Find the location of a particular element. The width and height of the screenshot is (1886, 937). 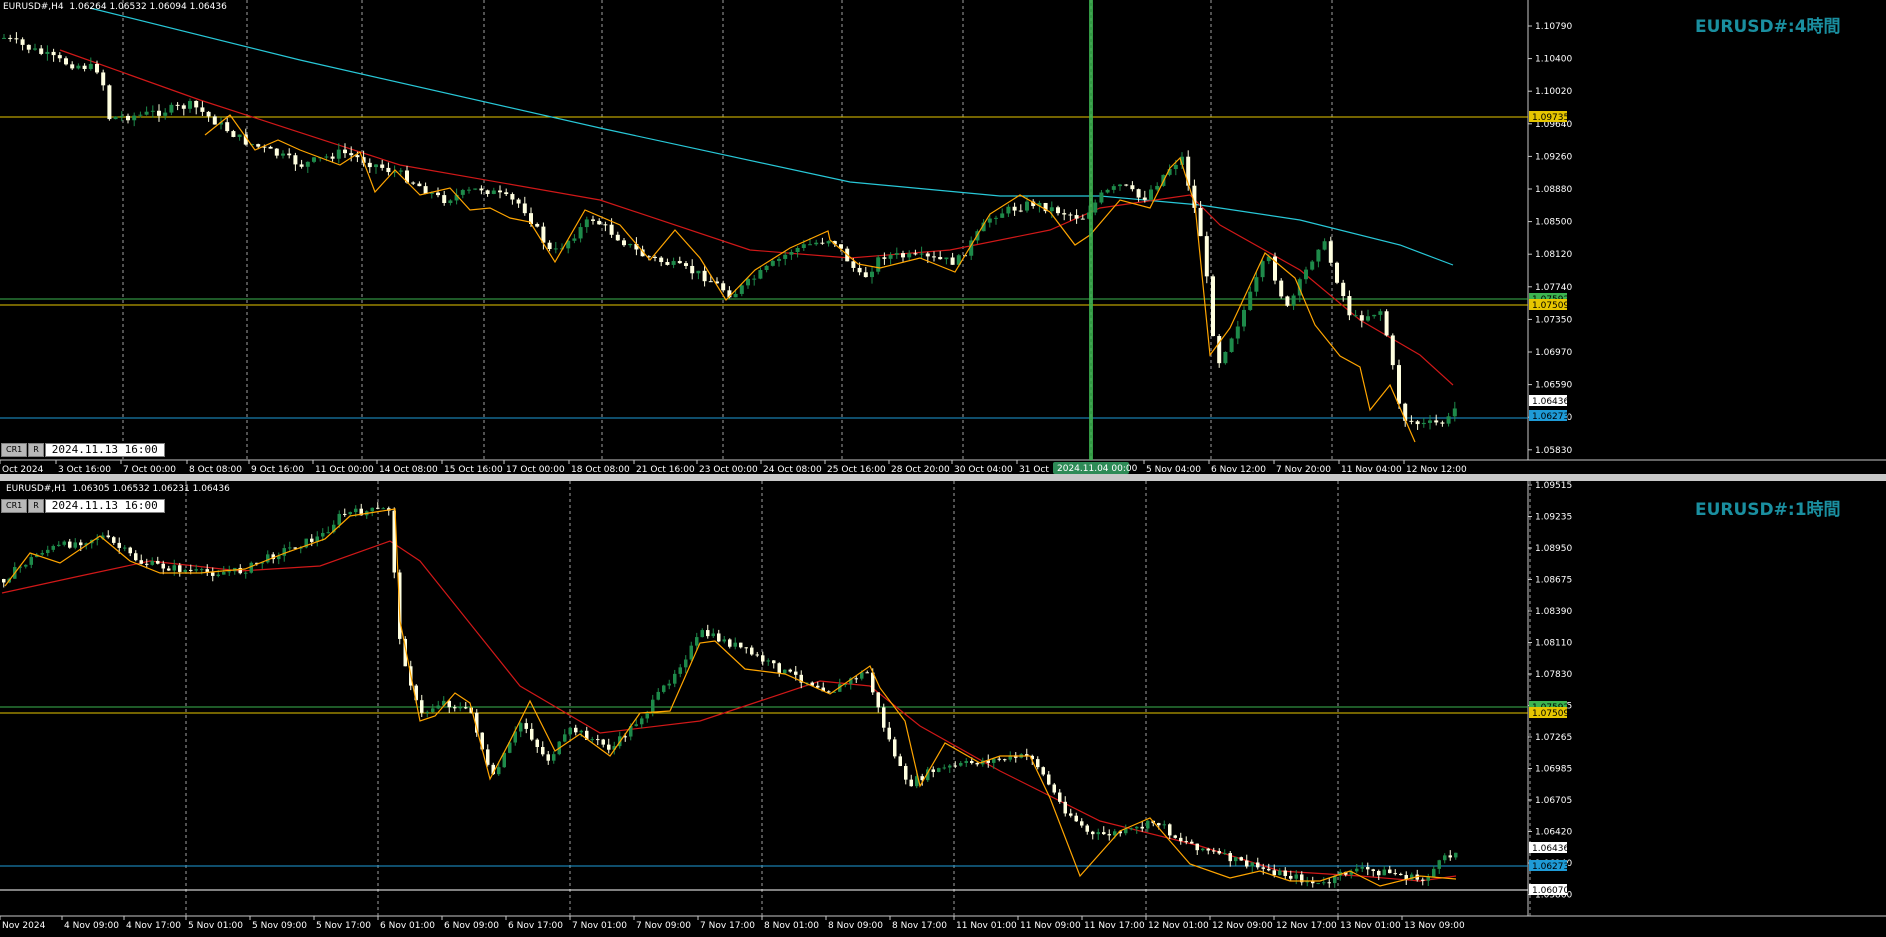

h1-datetime-field: 2024.11.13 16:00 is located at coordinates (104, 506).